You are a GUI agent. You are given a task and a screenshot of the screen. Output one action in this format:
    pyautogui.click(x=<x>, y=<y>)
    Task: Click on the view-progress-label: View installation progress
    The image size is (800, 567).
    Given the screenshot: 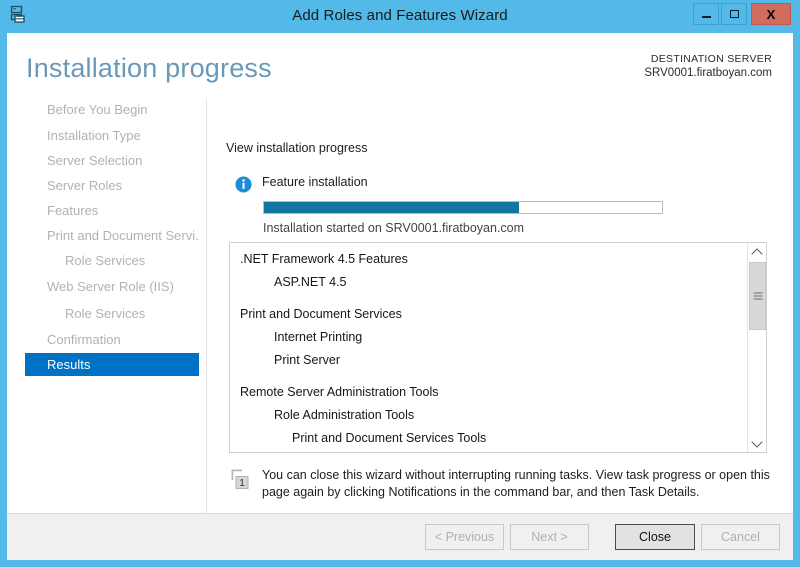 What is the action you would take?
    pyautogui.click(x=297, y=148)
    